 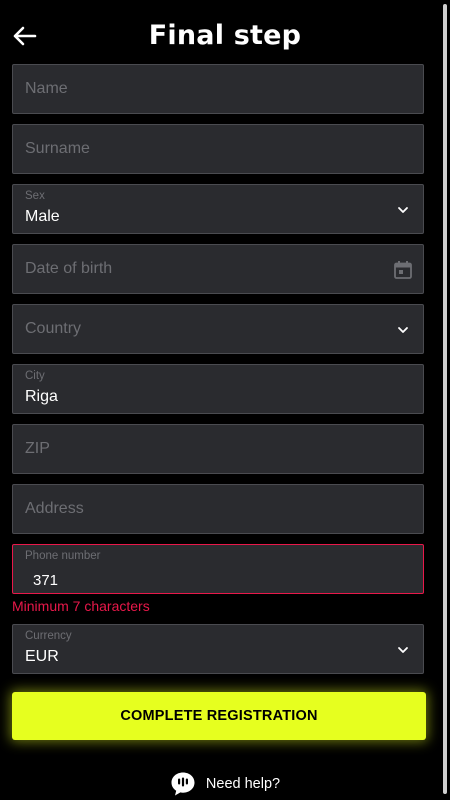 What do you see at coordinates (218, 149) in the screenshot?
I see `surname-field: Surname` at bounding box center [218, 149].